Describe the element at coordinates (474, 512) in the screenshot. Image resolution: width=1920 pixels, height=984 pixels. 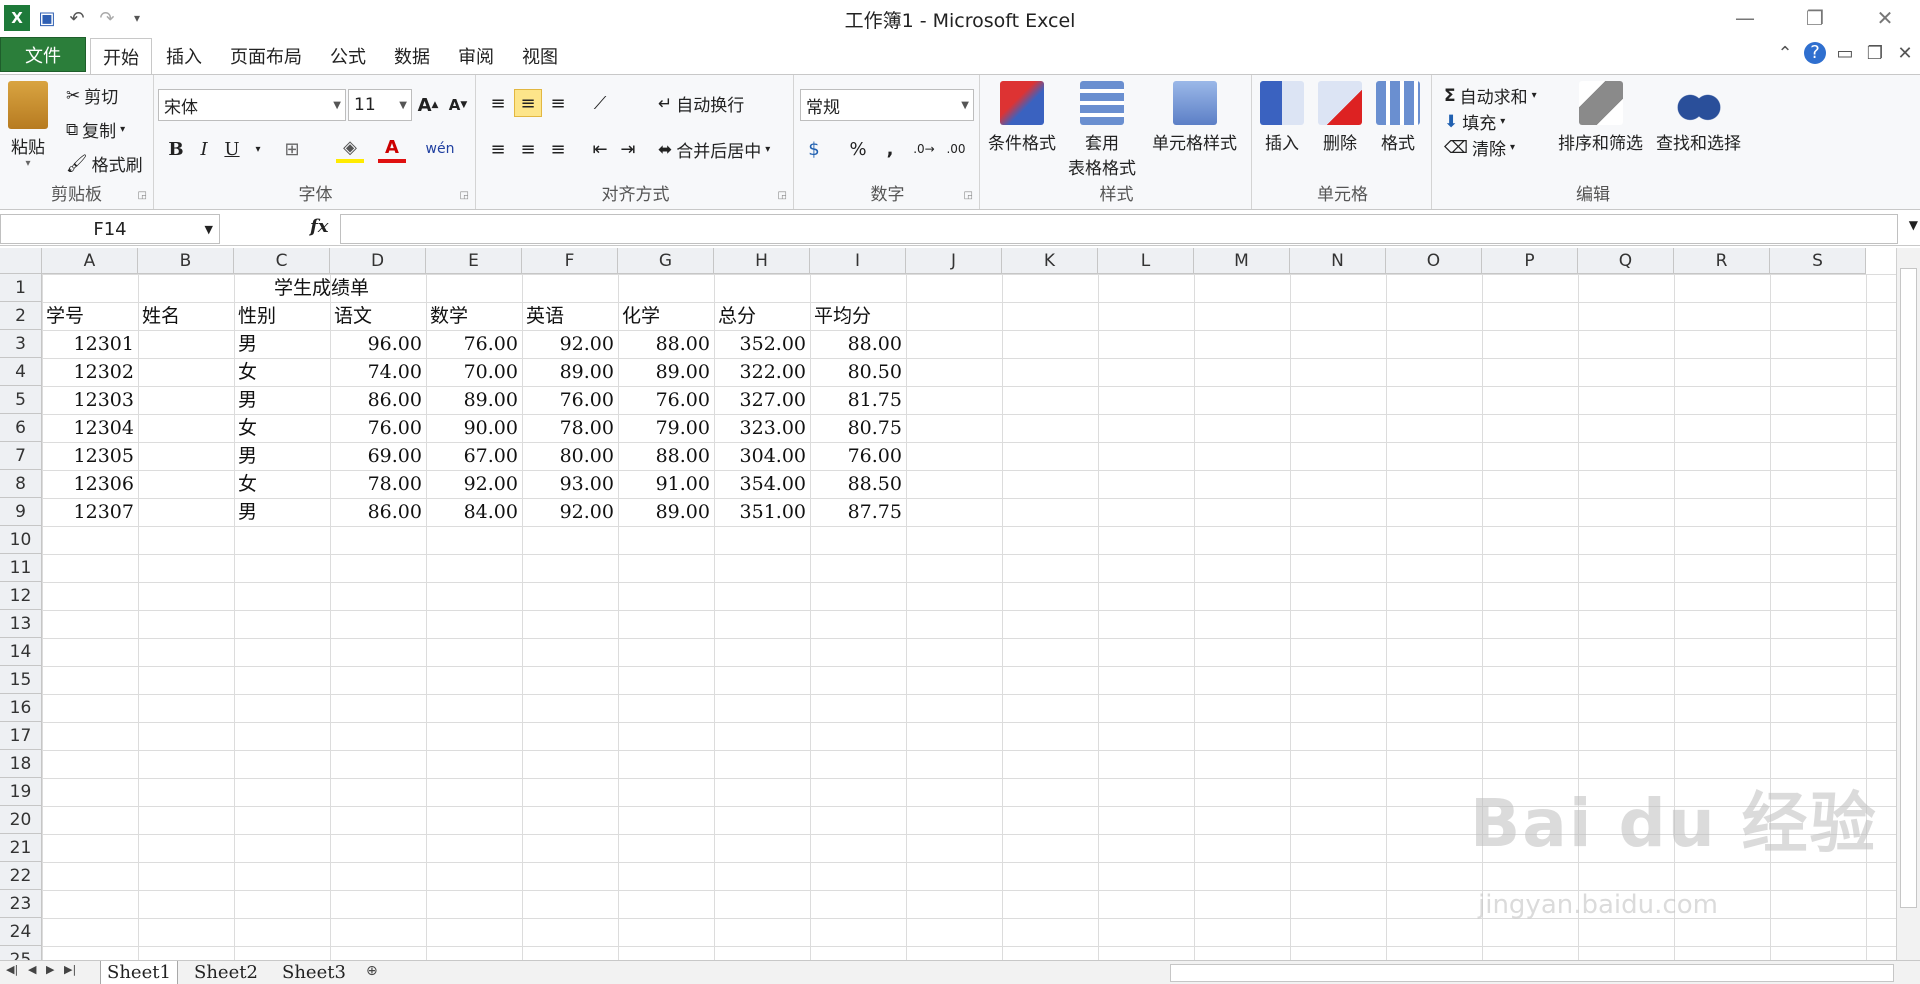
I see `data-cell: 84.00` at that location.